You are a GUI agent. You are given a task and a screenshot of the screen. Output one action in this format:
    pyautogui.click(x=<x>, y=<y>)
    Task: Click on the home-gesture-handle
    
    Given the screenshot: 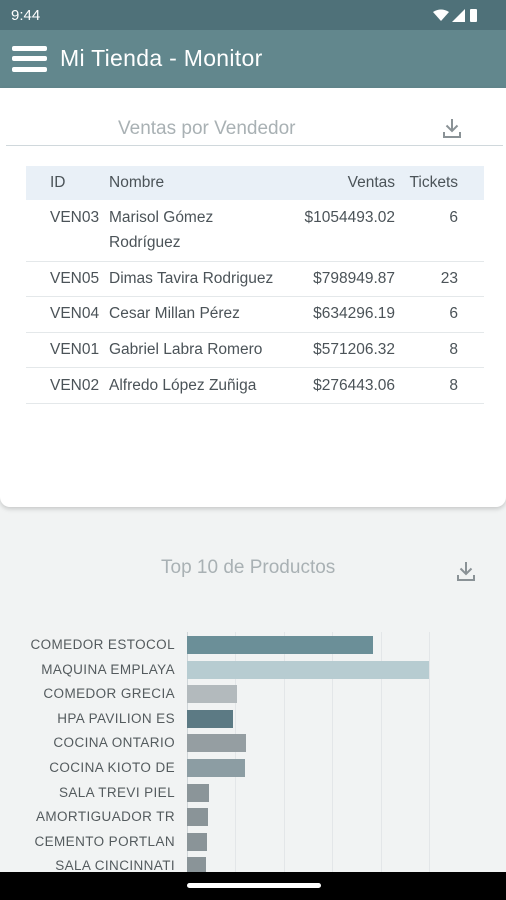 What is the action you would take?
    pyautogui.click(x=254, y=885)
    